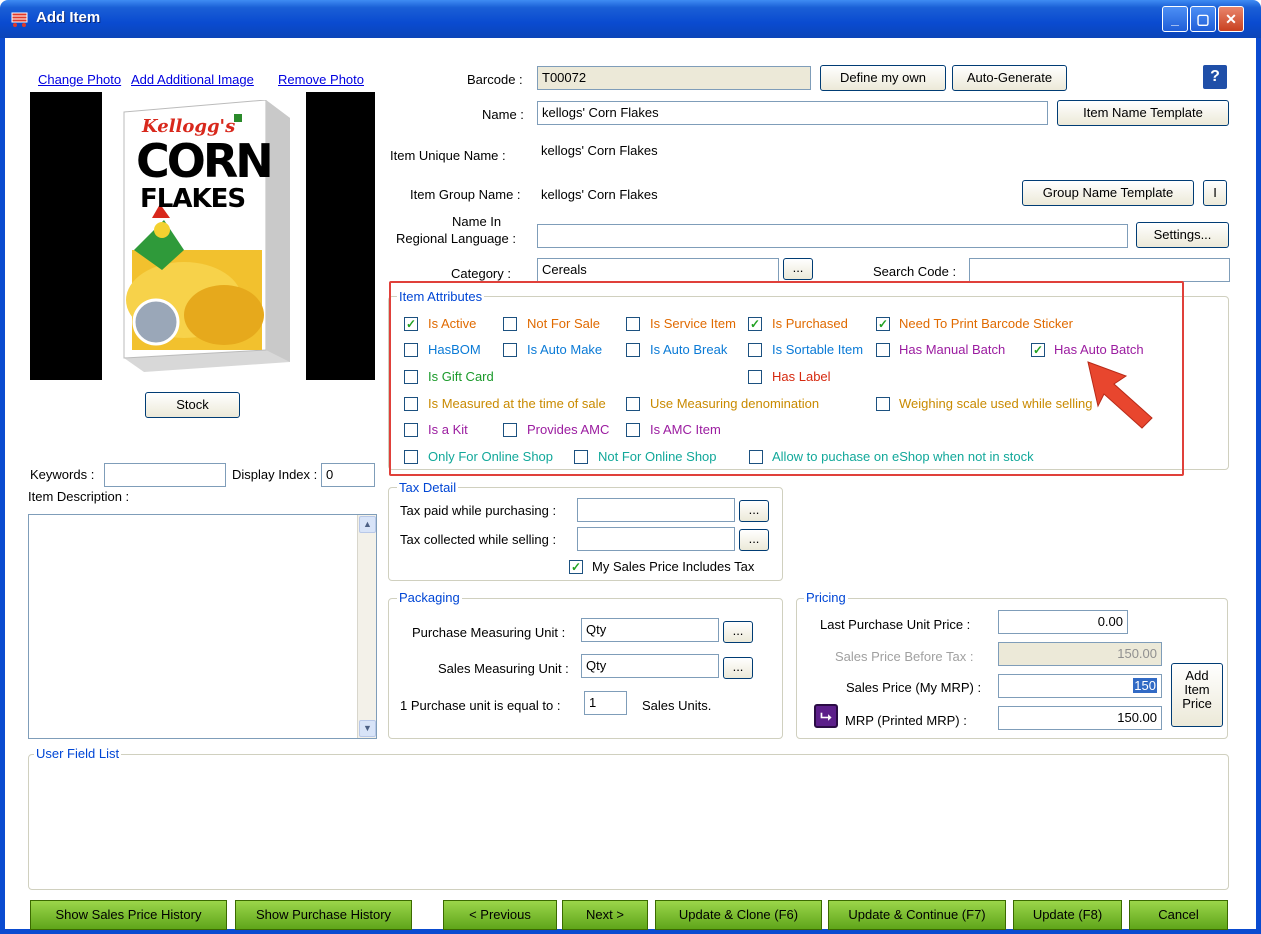  Describe the element at coordinates (477, 221) in the screenshot. I see `regional-label-line1: Name In` at that location.